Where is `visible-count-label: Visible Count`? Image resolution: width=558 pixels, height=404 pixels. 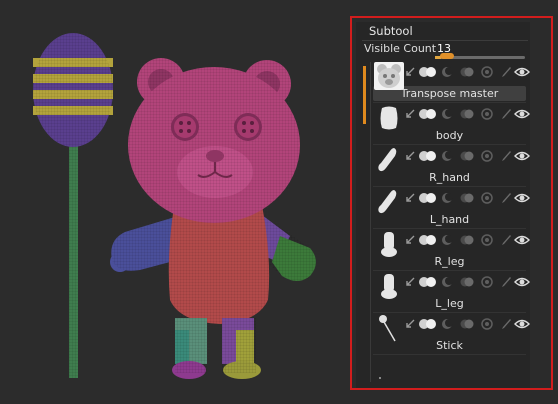
visible-count-label: Visible Count is located at coordinates (400, 48).